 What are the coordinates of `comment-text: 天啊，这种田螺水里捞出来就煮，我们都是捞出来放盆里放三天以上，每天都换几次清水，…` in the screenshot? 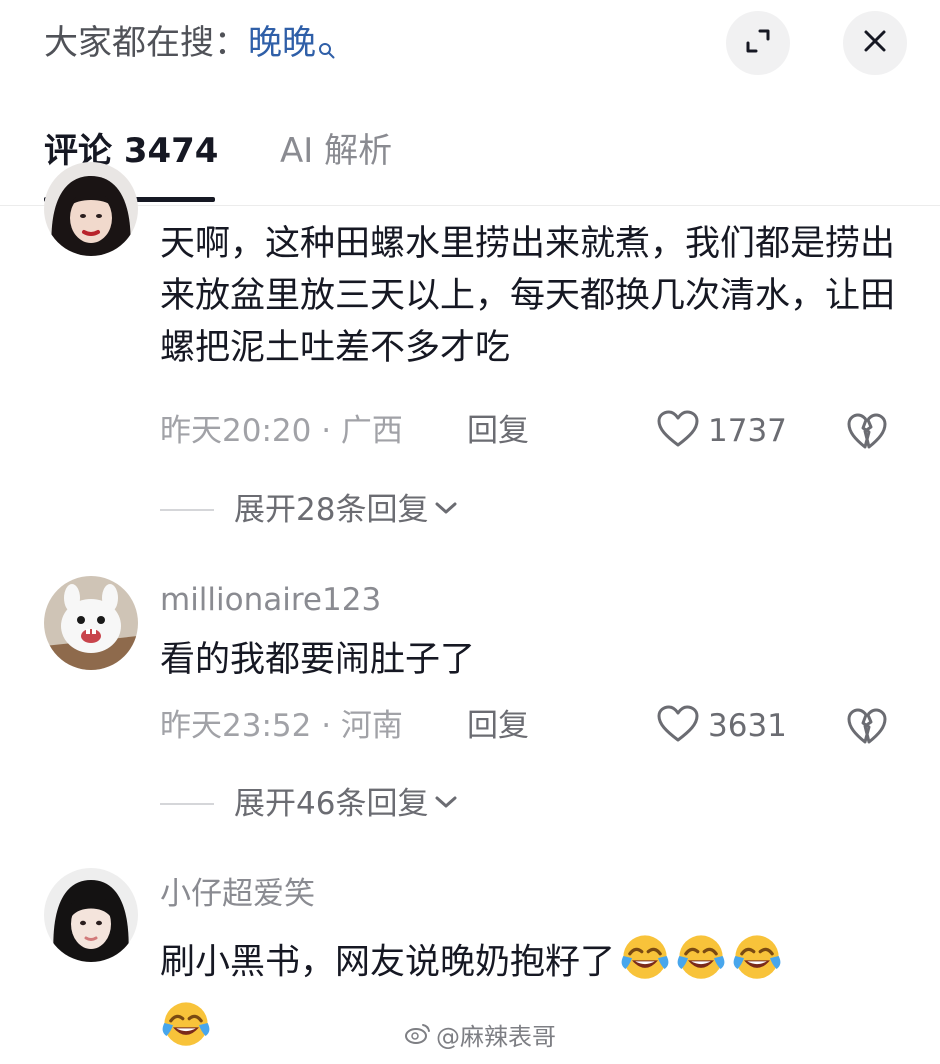 It's located at (528, 296).